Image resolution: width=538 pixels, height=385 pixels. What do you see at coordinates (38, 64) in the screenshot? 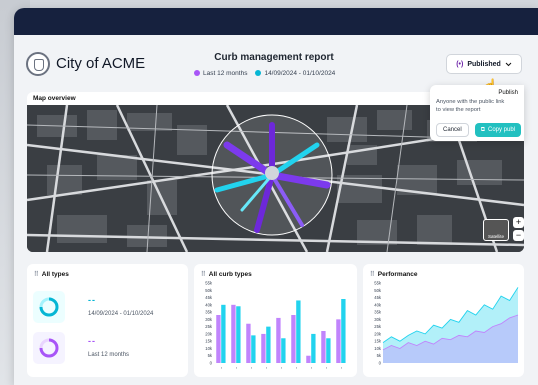
I see `city-seal-logo` at bounding box center [38, 64].